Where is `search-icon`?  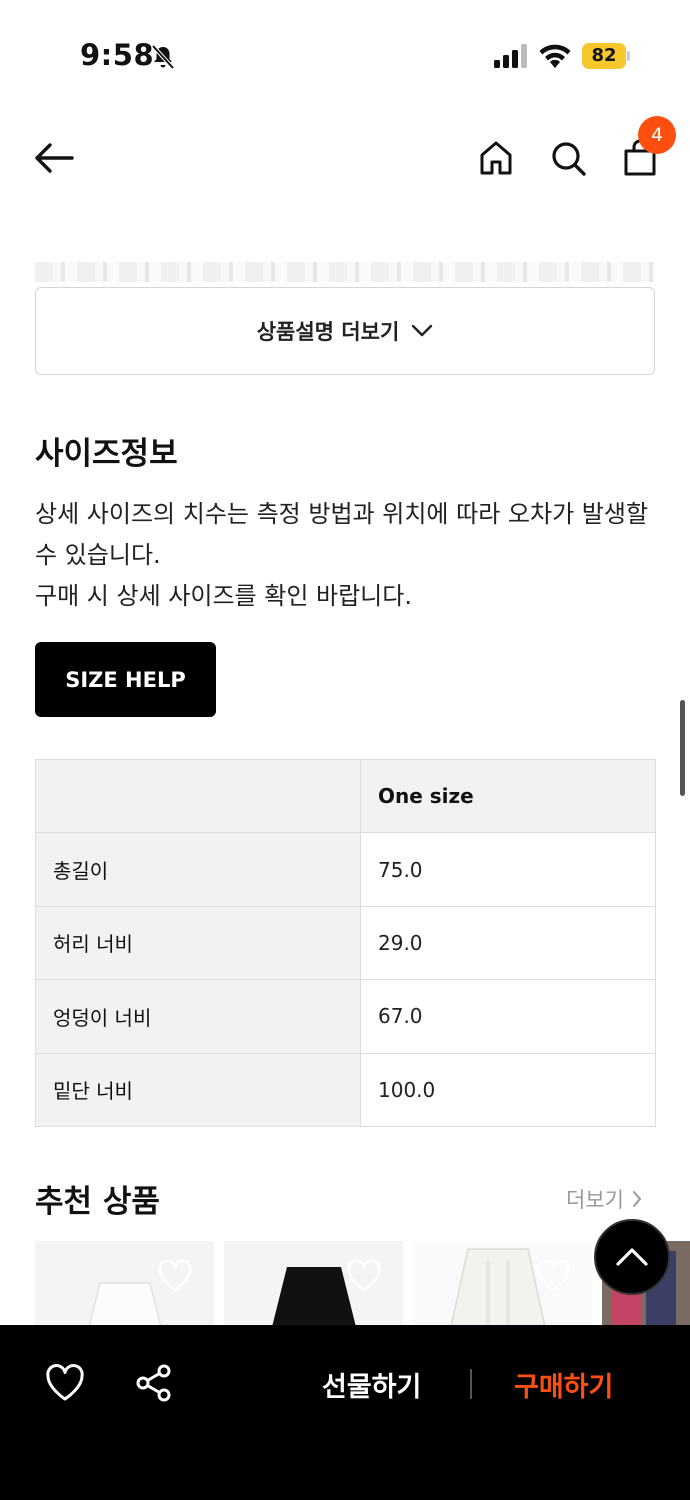
search-icon is located at coordinates (569, 159).